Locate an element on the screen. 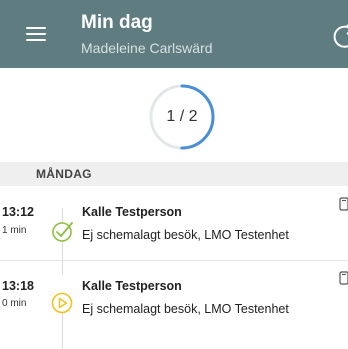 The image size is (348, 349). check-circle-icon is located at coordinates (62, 232).